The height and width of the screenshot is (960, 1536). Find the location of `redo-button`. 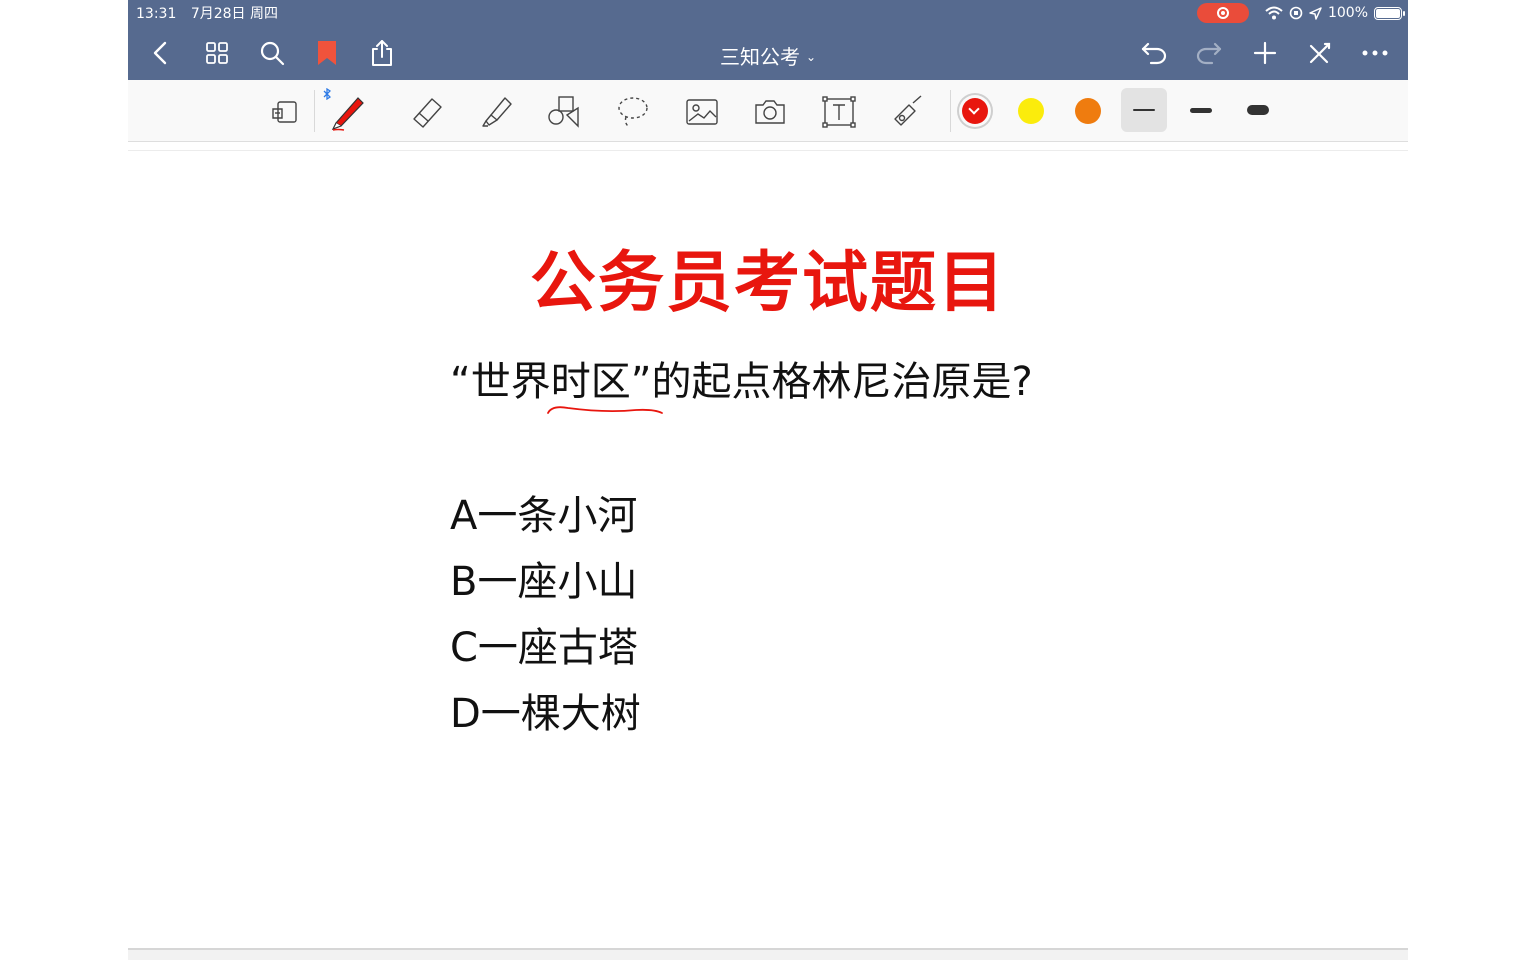

redo-button is located at coordinates (1209, 53).